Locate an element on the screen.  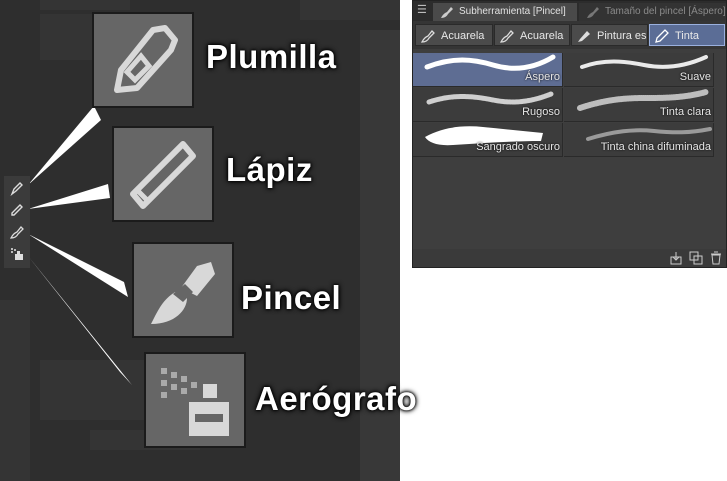
group-acuarela-1: Acuarela is located at coordinates (454, 35).